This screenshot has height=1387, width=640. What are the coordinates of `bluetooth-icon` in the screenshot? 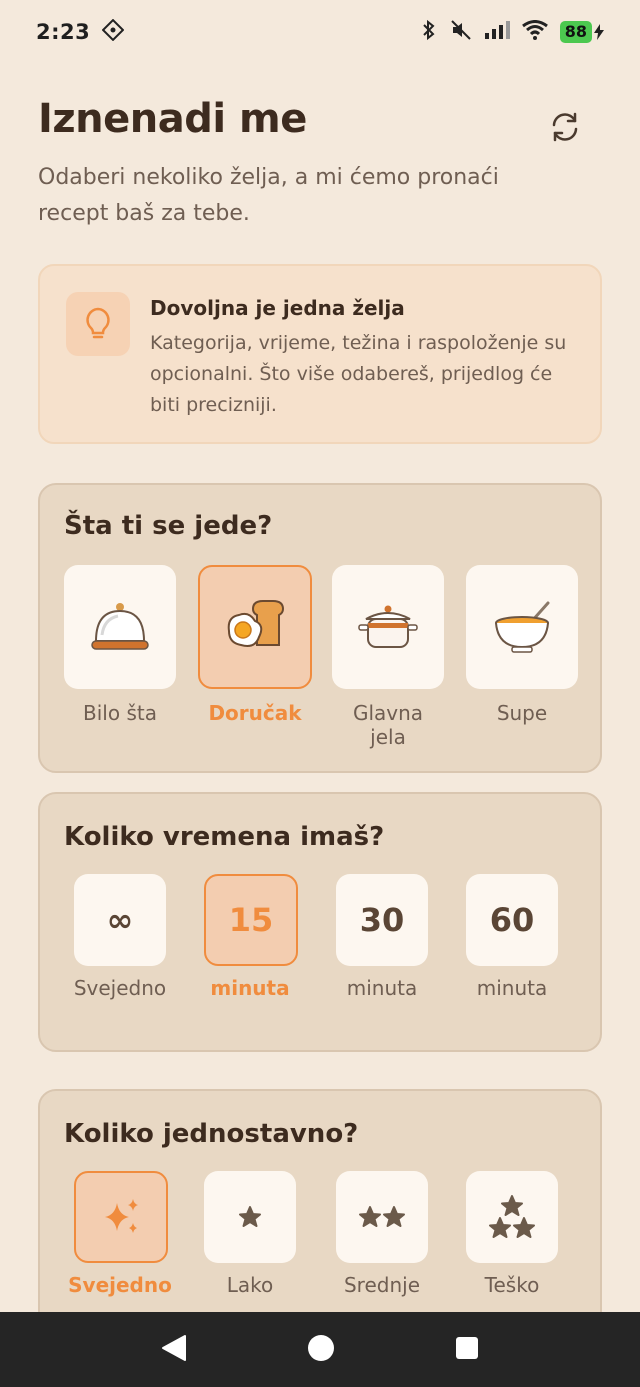 It's located at (429, 32).